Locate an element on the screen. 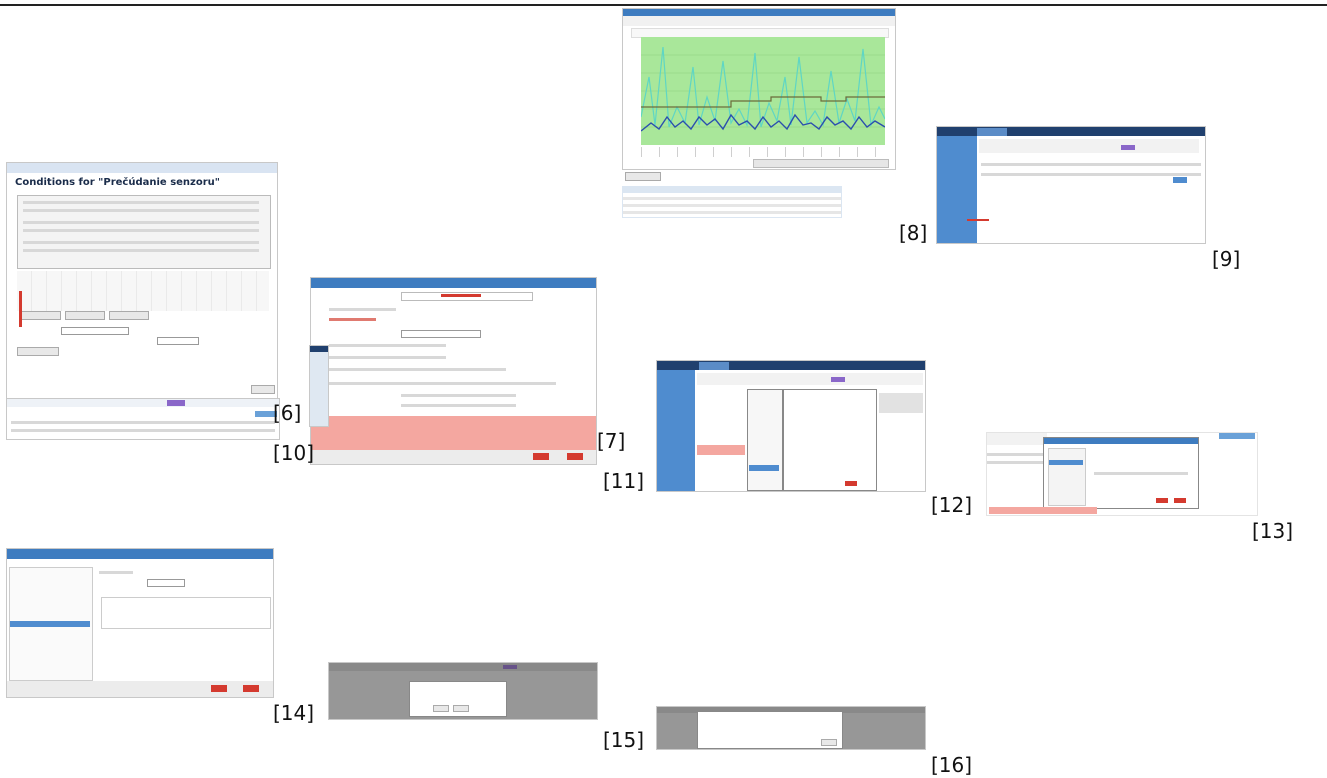  active-tab is located at coordinates (992, 132).